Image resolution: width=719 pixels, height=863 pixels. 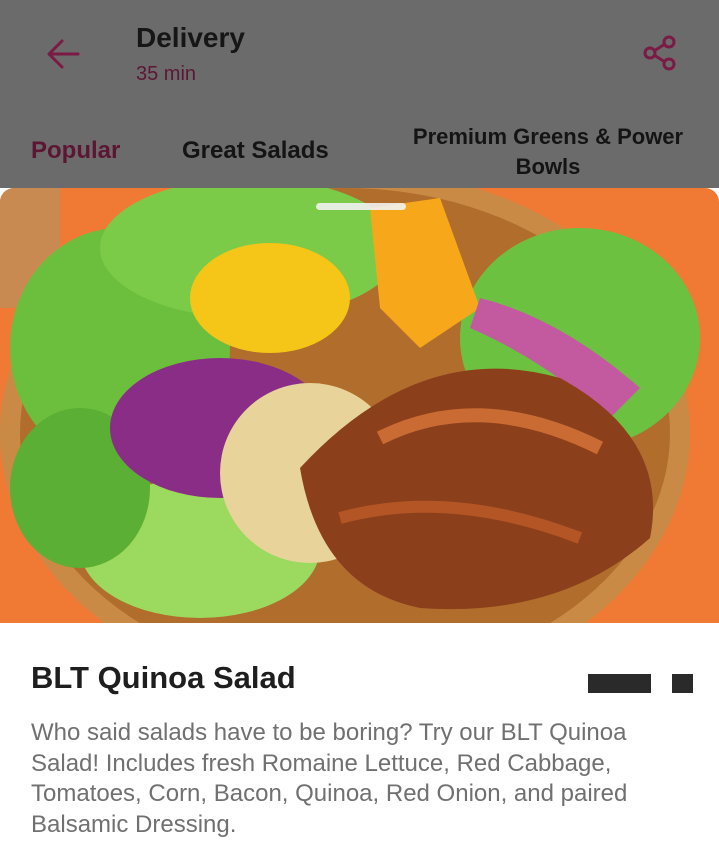 What do you see at coordinates (255, 151) in the screenshot?
I see `tab-great-salads: Great Salads` at bounding box center [255, 151].